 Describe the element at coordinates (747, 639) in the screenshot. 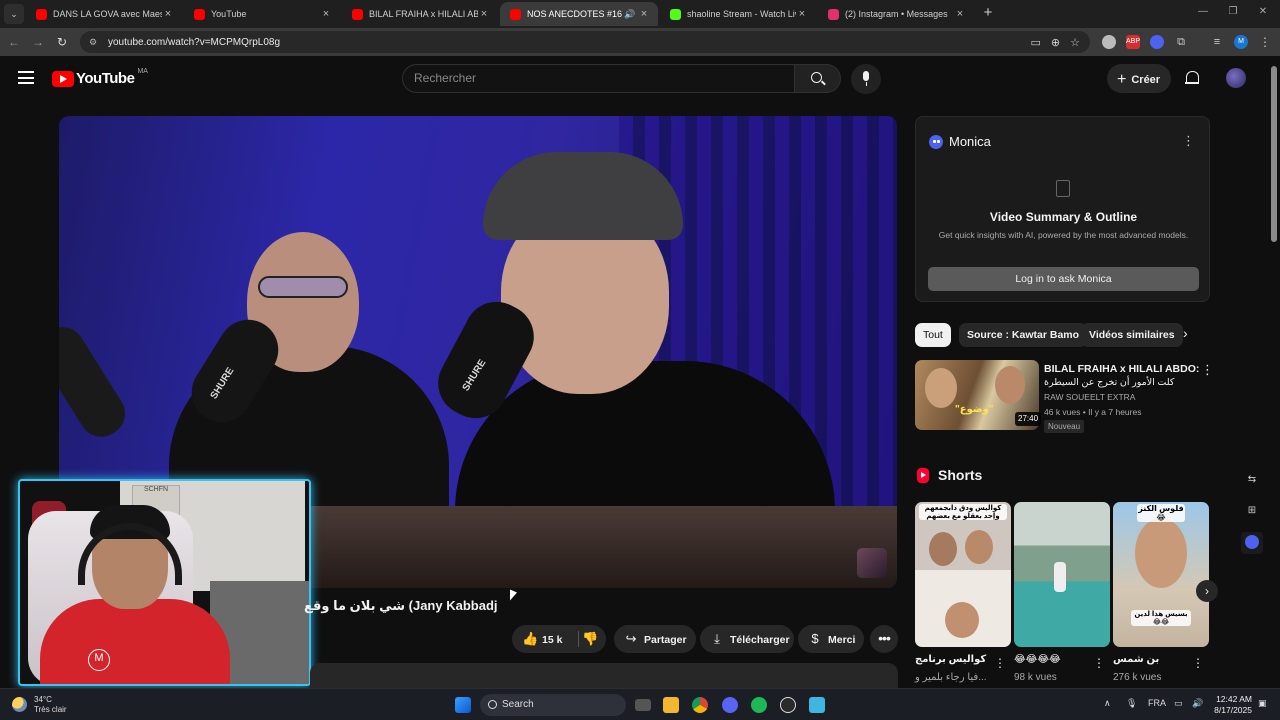

I see `download-button: ⤓ Télécharger` at that location.